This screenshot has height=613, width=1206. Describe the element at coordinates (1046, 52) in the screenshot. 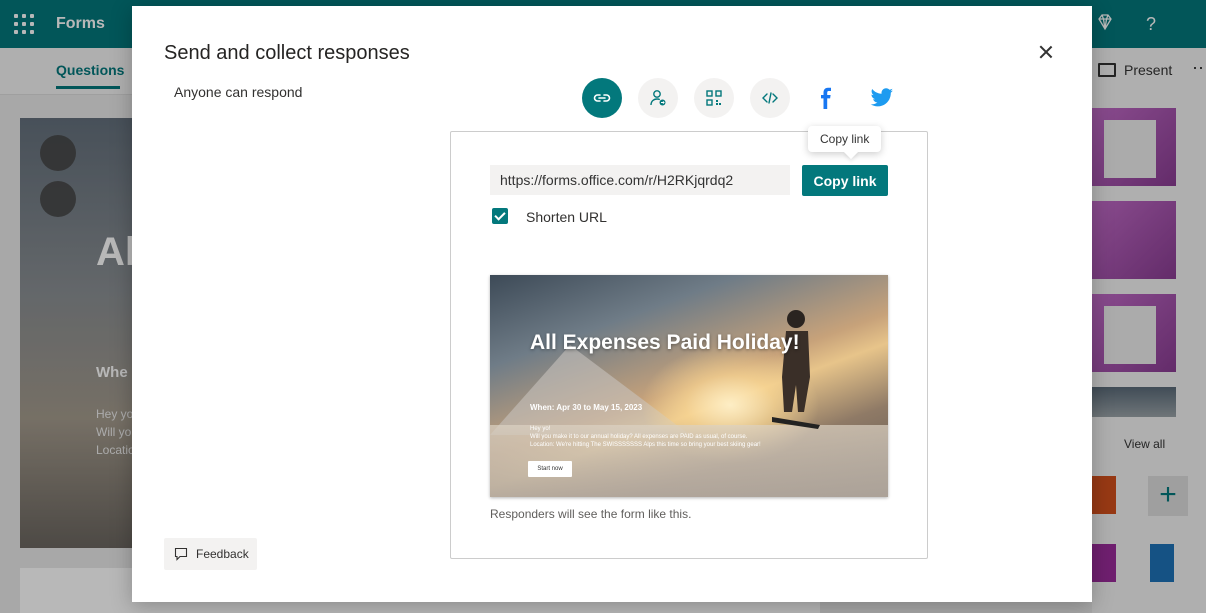

I see `close-icon` at that location.